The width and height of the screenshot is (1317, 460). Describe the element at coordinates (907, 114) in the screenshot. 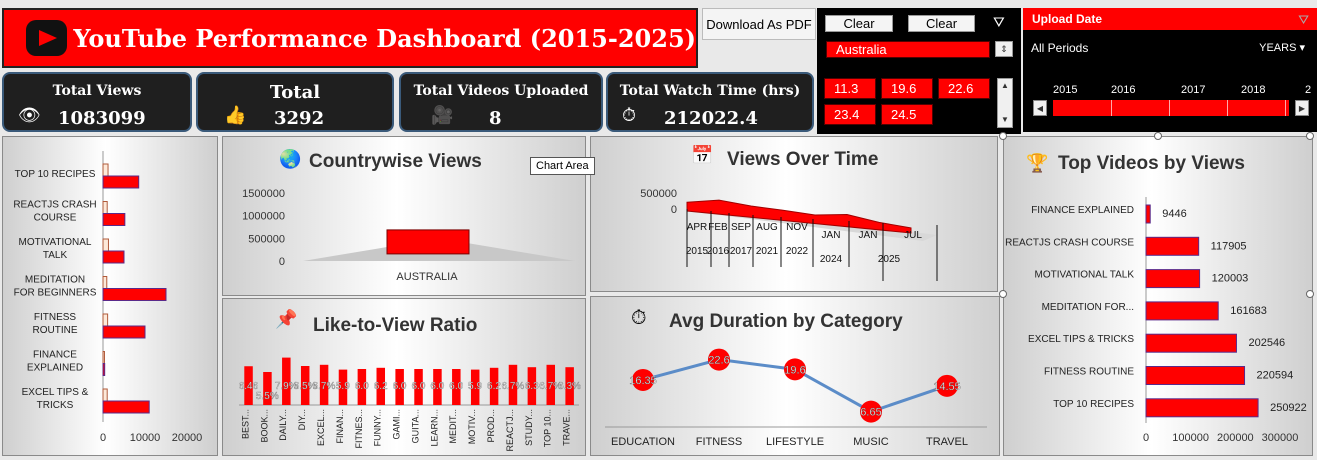

I see `duration-item: 24.5` at that location.